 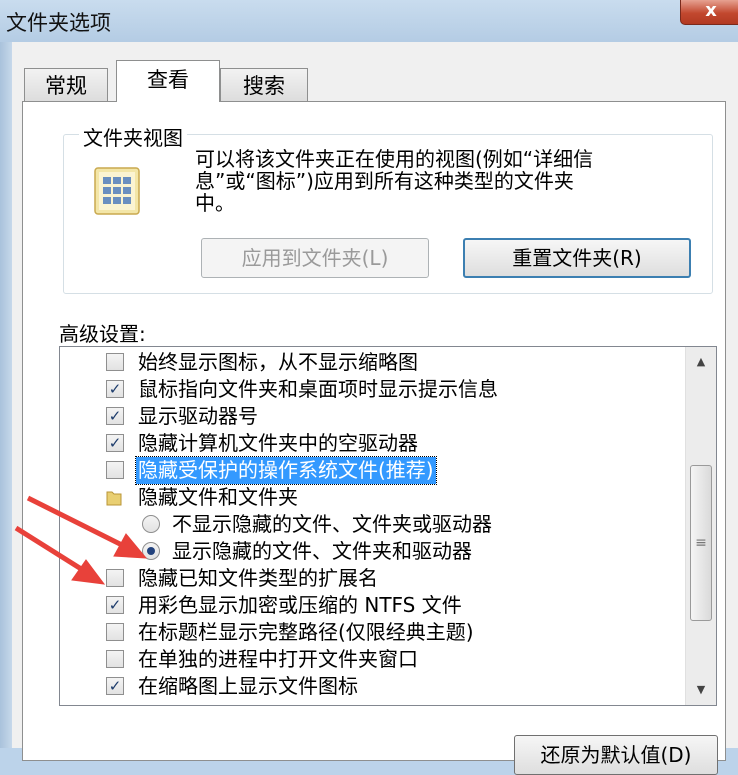 What do you see at coordinates (701, 690) in the screenshot?
I see `scroll-down-icon: ▼` at bounding box center [701, 690].